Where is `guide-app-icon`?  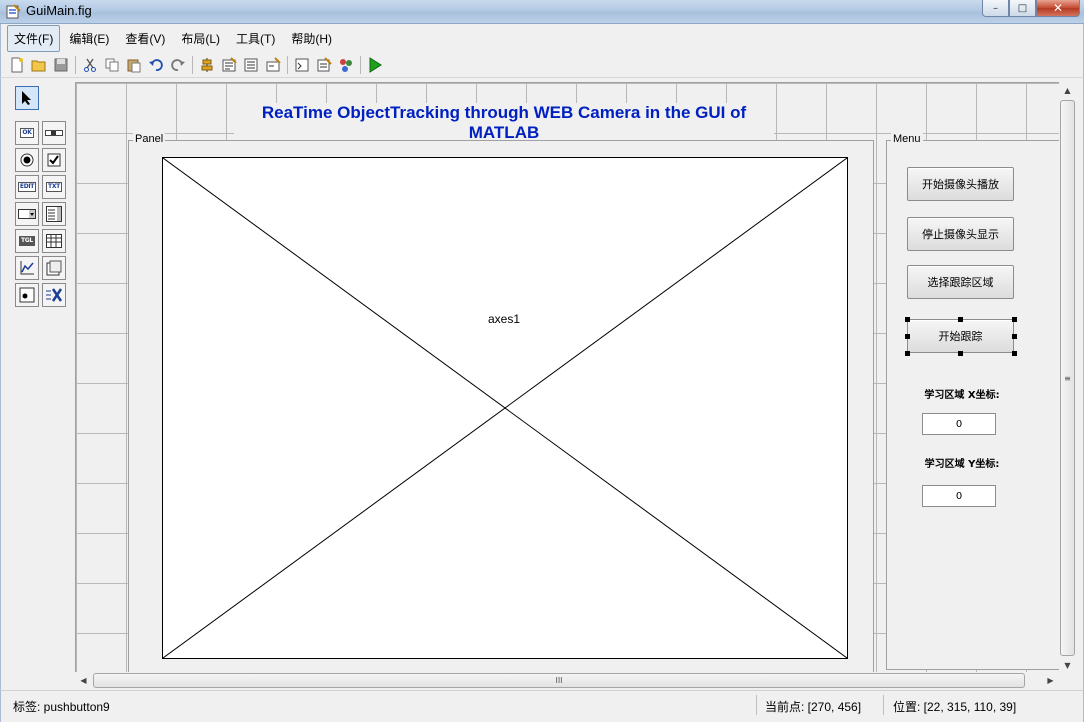
guide-app-icon is located at coordinates (13, 11).